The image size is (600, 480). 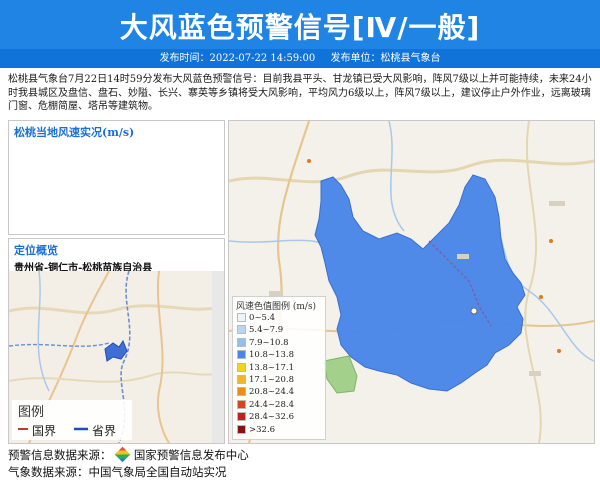 I want to click on wind-legend-item: >32.6, so click(x=256, y=430).